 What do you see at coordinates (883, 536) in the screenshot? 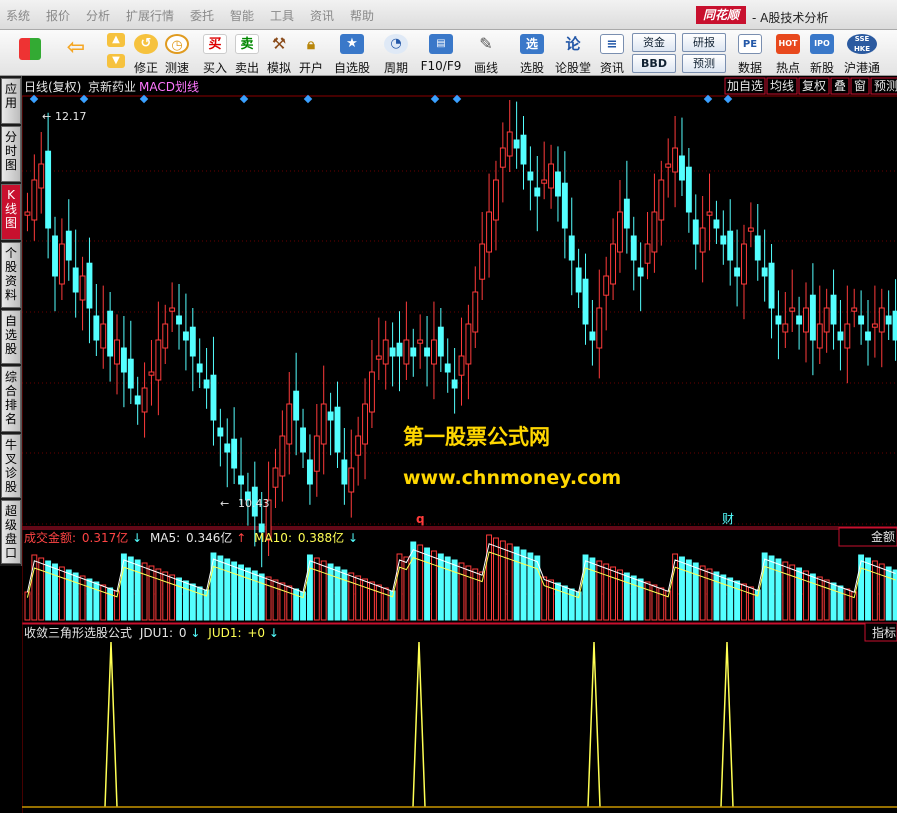
I see `volume-tab: 金额` at bounding box center [883, 536].